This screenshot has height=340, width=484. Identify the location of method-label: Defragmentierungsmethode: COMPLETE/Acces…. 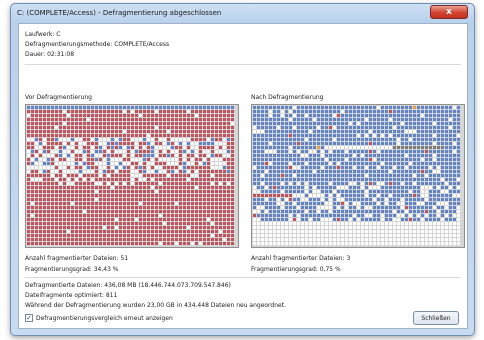
(97, 44).